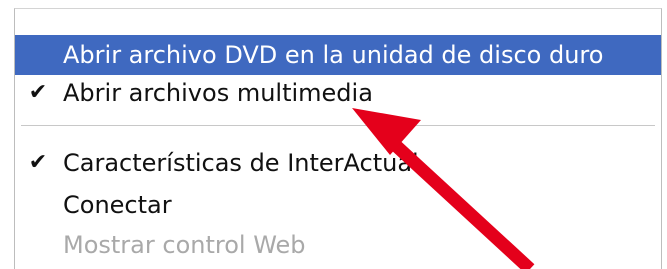 The width and height of the screenshot is (667, 269). Describe the element at coordinates (241, 163) in the screenshot. I see `menu-item-label: Características de InterActual` at that location.